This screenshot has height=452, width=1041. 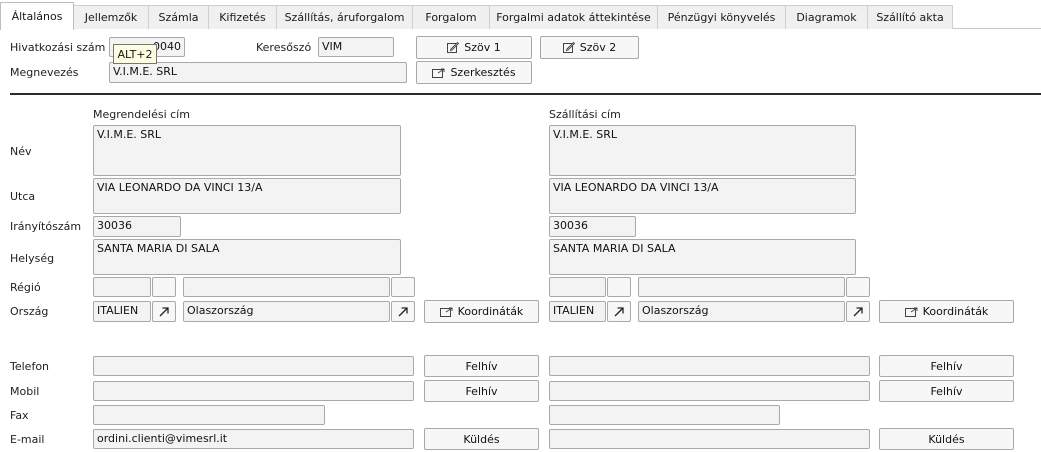 What do you see at coordinates (955, 311) in the screenshot?
I see `delivery-coordinates-label: Koordináták` at bounding box center [955, 311].